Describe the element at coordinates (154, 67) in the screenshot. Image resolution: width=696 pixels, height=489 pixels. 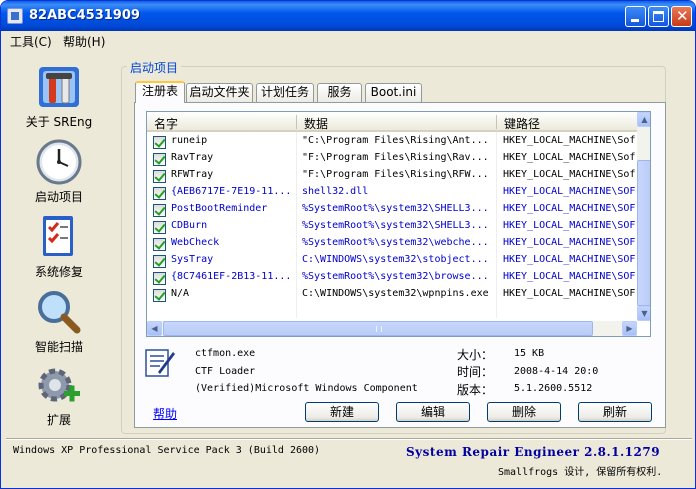
I see `group-title: 启动项目` at that location.